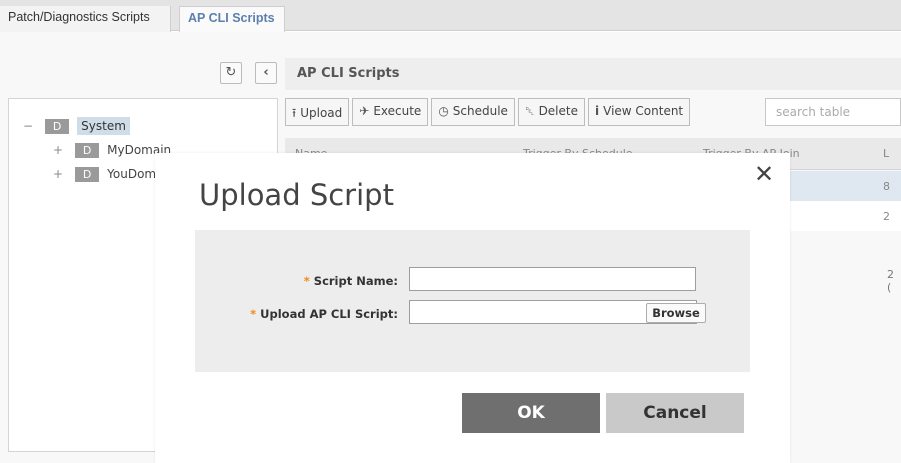  Describe the element at coordinates (764, 174) in the screenshot. I see `close-icon: ✕` at that location.